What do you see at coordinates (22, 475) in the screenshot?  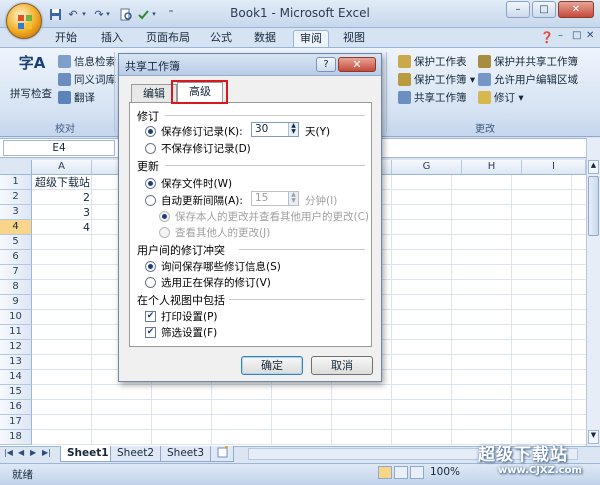 I see `status-text: 就绪` at bounding box center [22, 475].